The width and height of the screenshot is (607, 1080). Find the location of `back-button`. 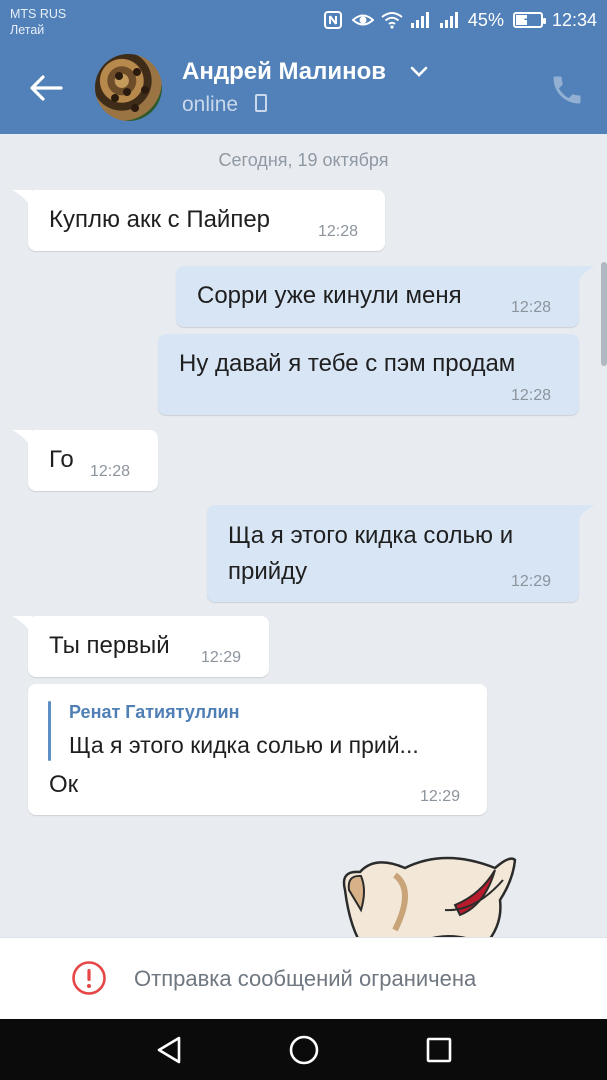

back-button is located at coordinates (46, 88).